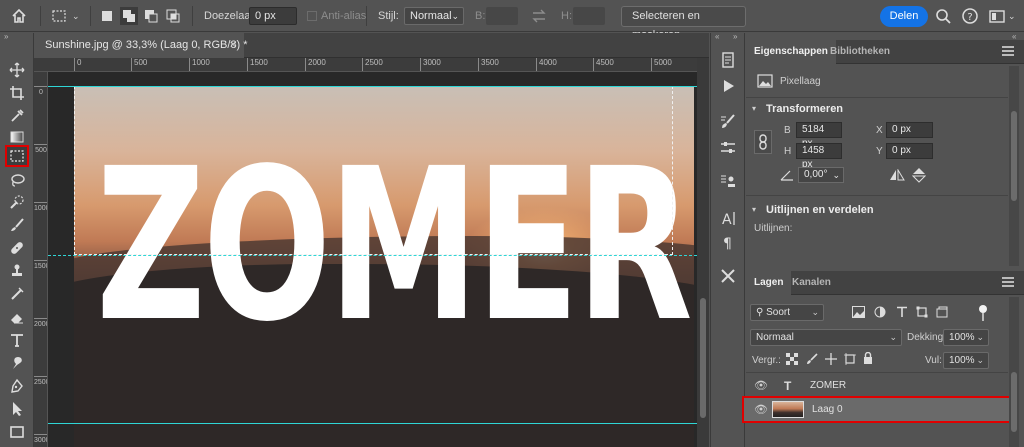 The width and height of the screenshot is (1024, 447). I want to click on lock-all-icon, so click(868, 358).